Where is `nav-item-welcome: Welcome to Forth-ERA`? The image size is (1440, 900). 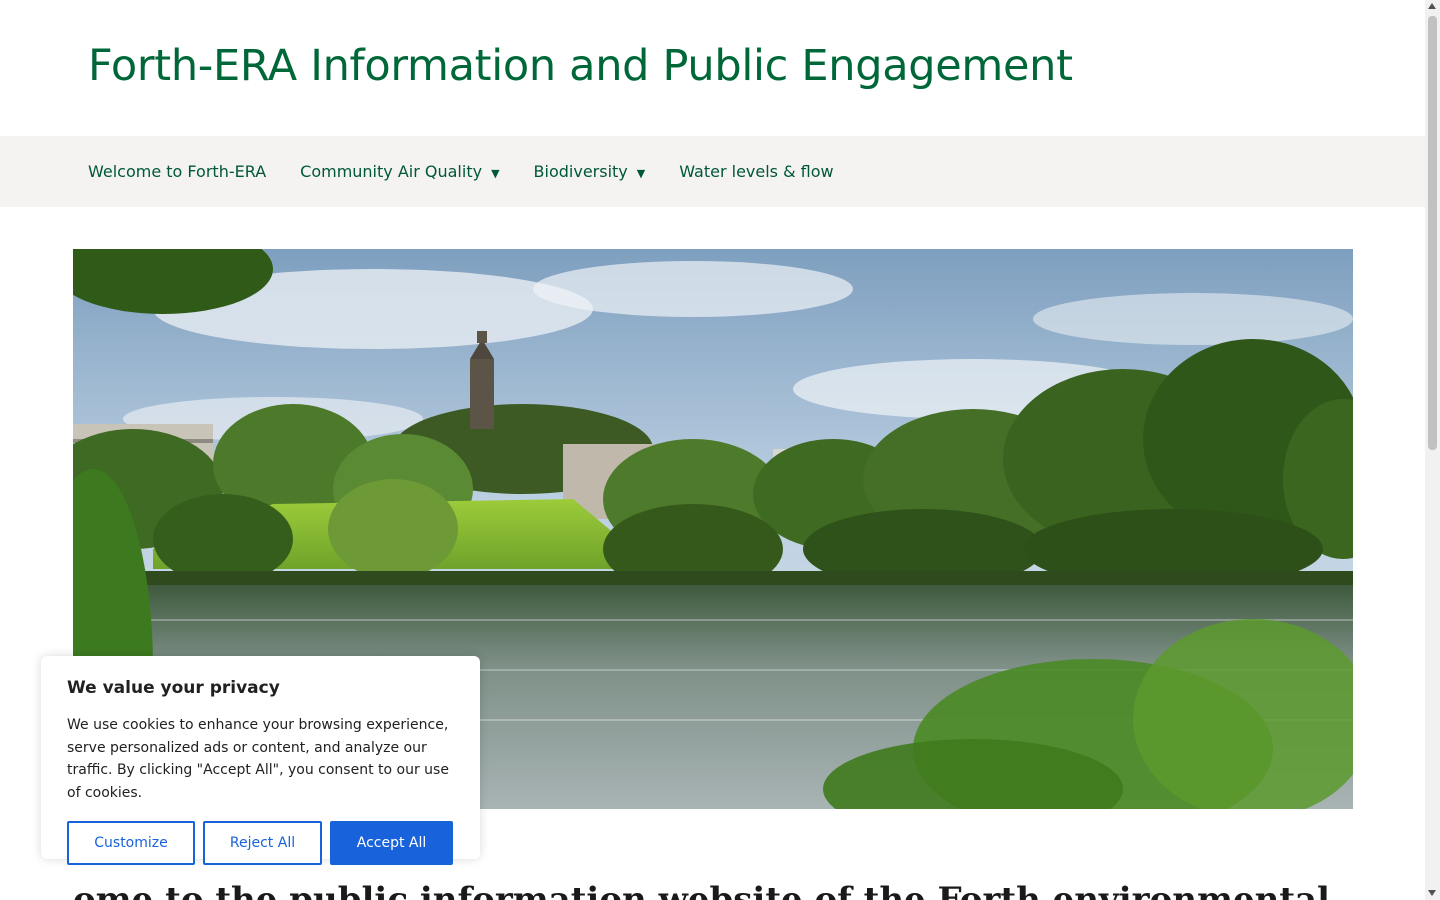
nav-item-welcome: Welcome to Forth-ERA is located at coordinates (177, 171).